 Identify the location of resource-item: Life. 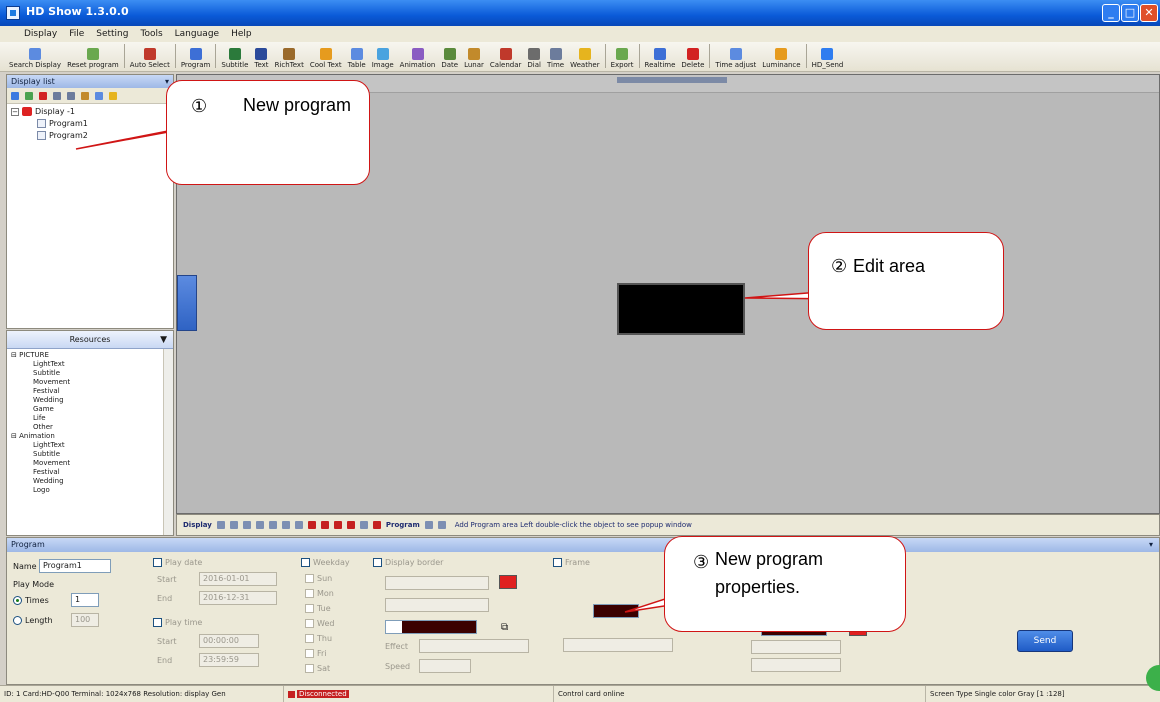
(90, 418).